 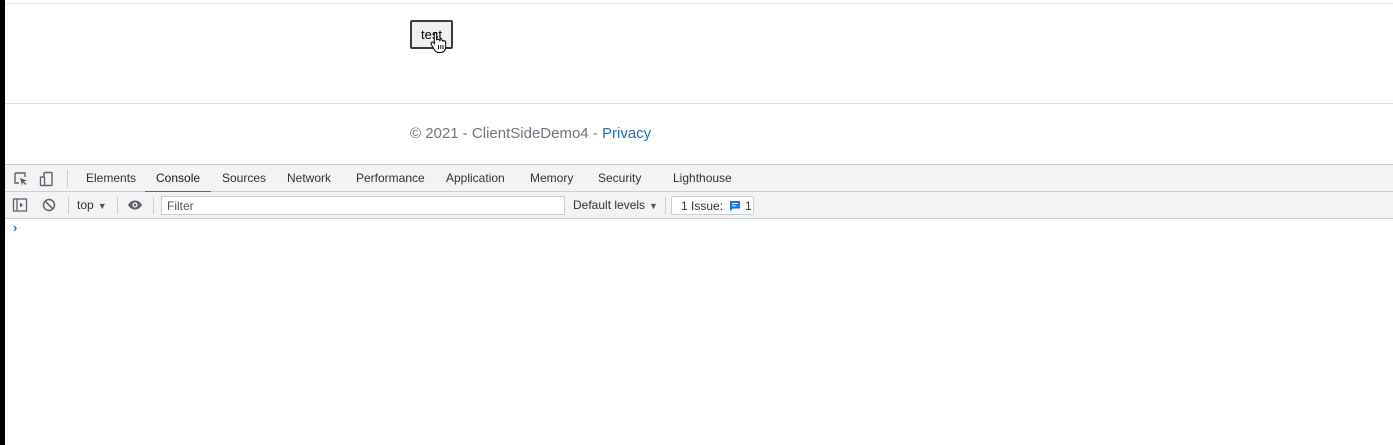 What do you see at coordinates (15, 227) in the screenshot?
I see `console-prompt: ›` at bounding box center [15, 227].